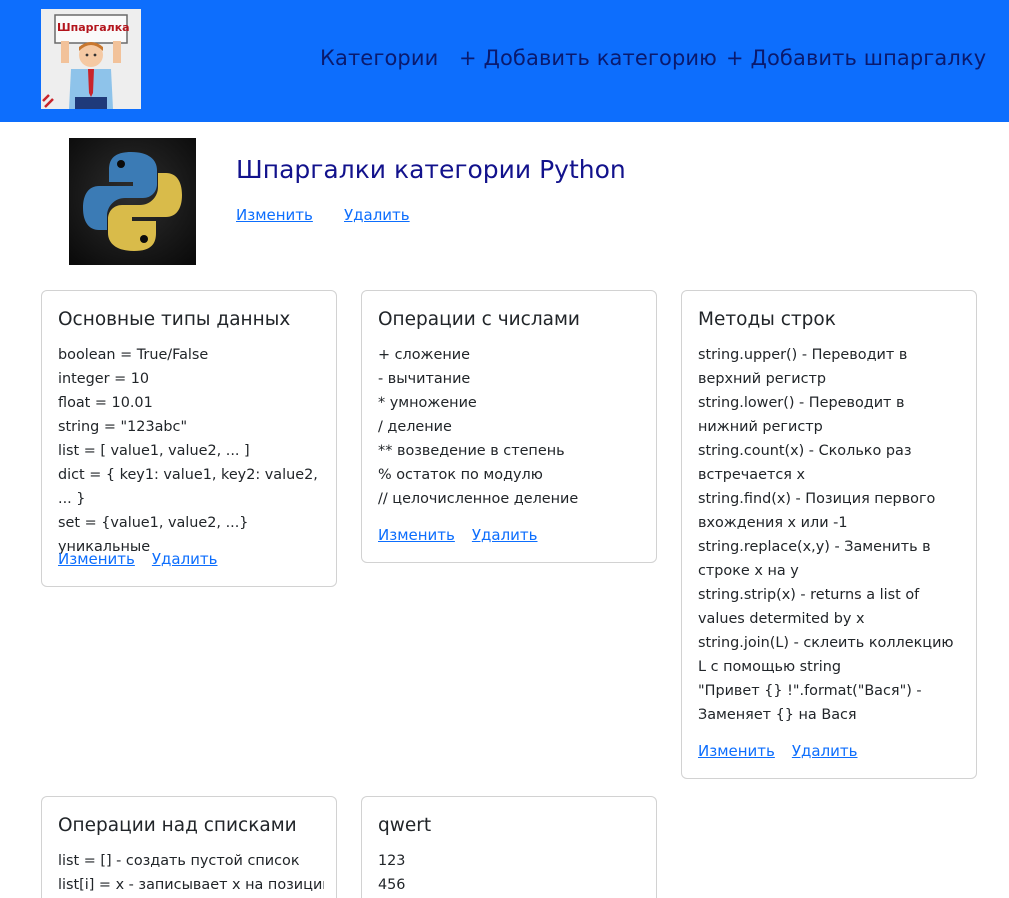 The width and height of the screenshot is (1009, 898). I want to click on category-delete-link: Удалить, so click(377, 215).